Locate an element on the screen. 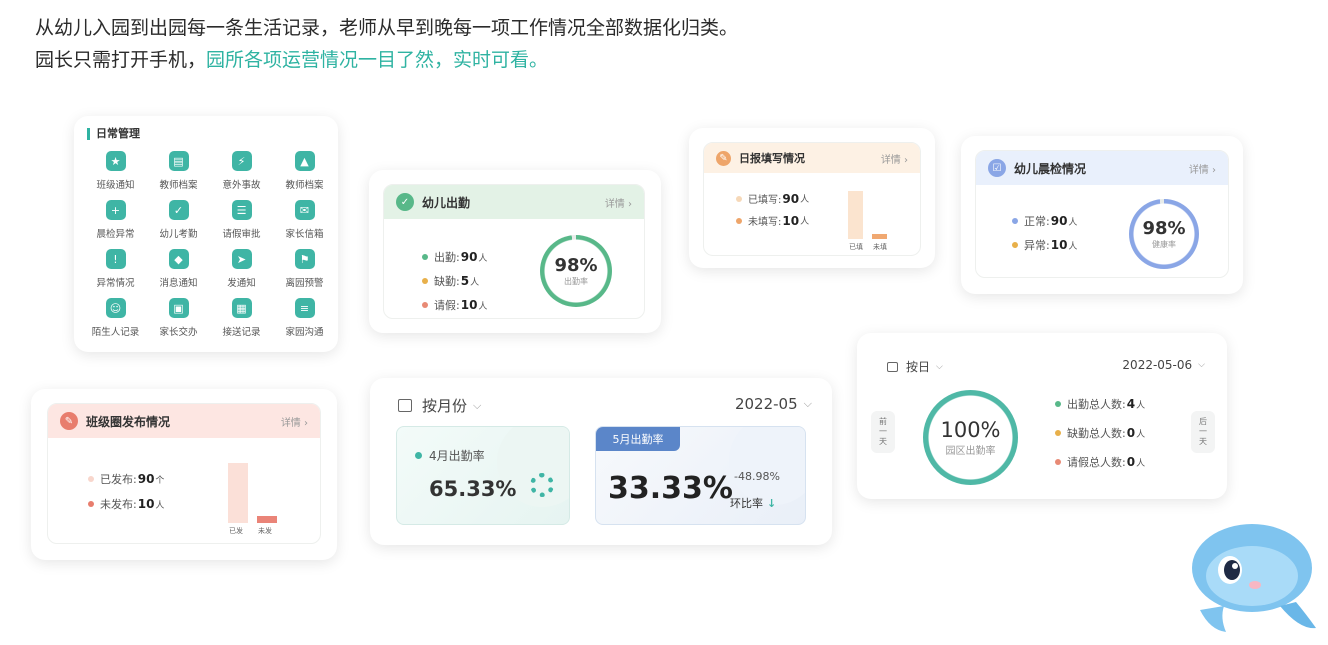  class-posts-detail-link: 详情 › is located at coordinates (294, 421).